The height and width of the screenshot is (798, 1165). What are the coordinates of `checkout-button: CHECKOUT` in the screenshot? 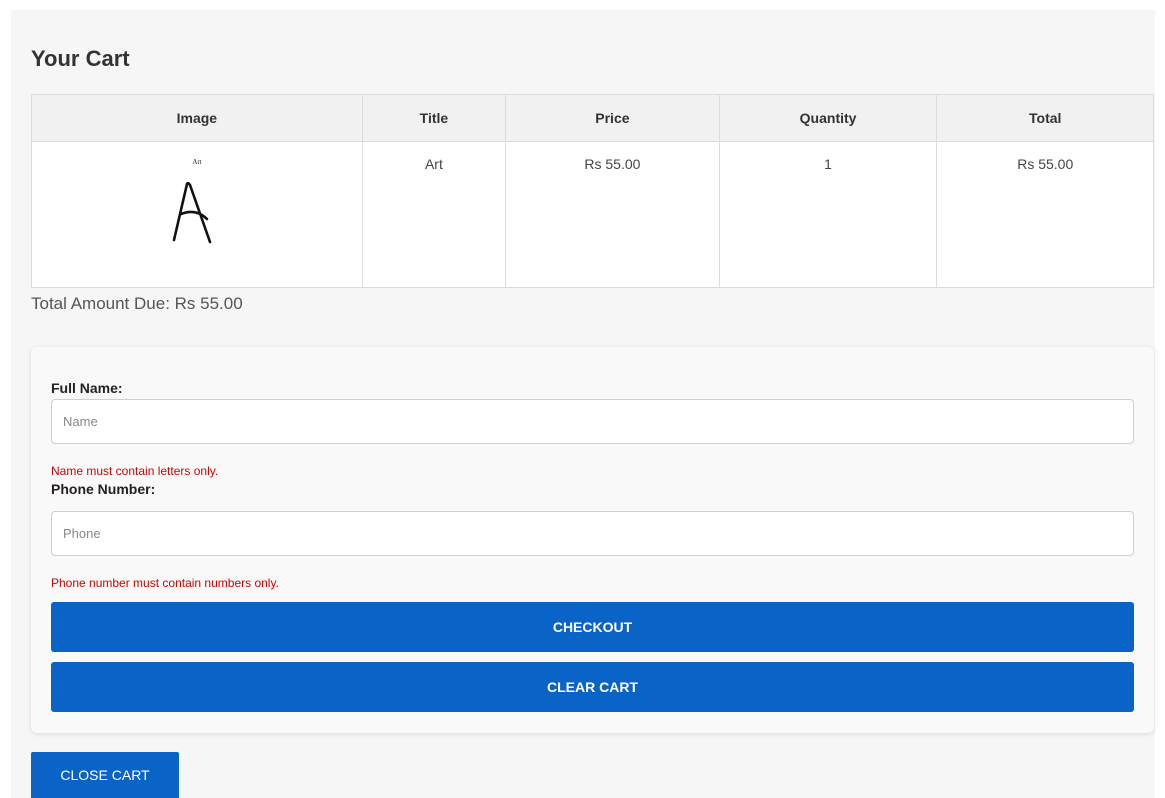 It's located at (592, 627).